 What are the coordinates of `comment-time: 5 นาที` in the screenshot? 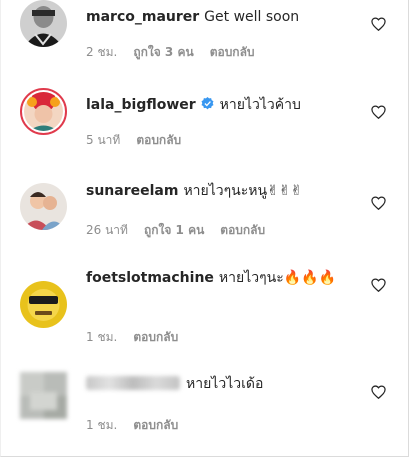 It's located at (103, 140).